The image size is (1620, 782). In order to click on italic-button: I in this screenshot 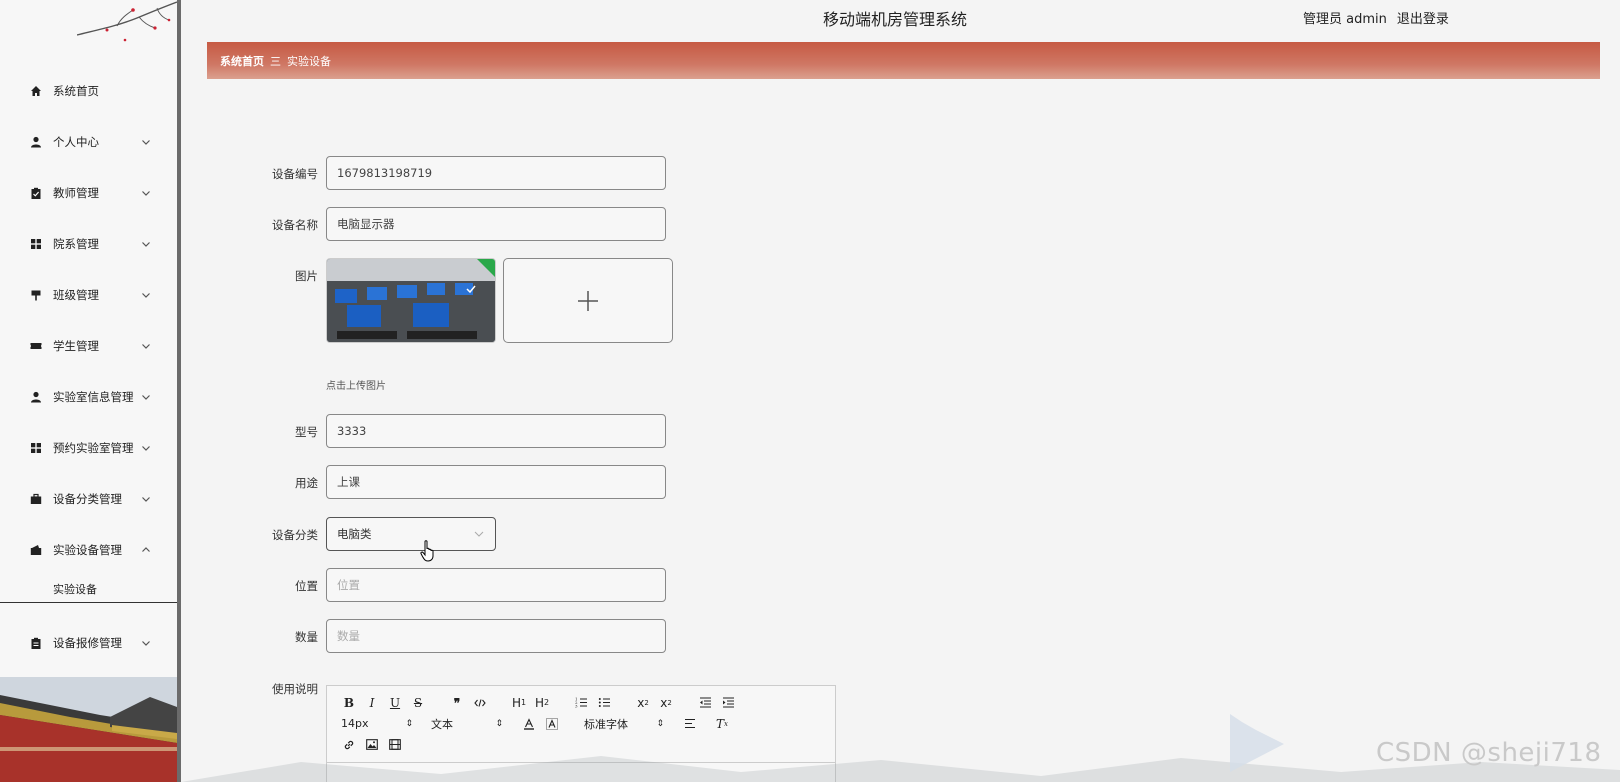, I will do `click(372, 703)`.